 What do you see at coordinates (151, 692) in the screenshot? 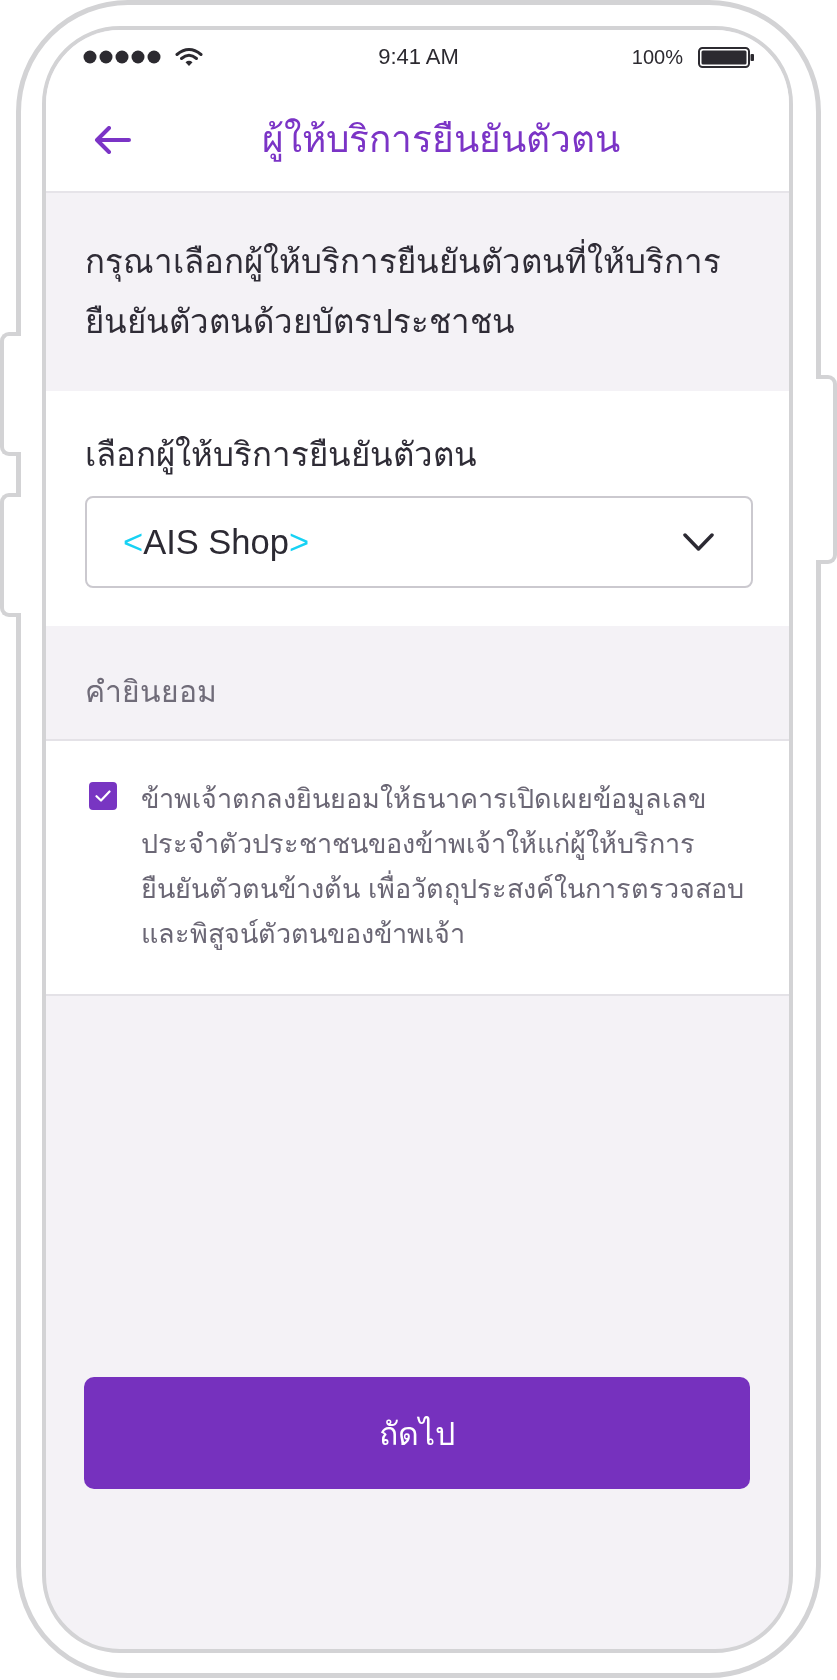
I see `consent-heading: คำยินยอม` at bounding box center [151, 692].